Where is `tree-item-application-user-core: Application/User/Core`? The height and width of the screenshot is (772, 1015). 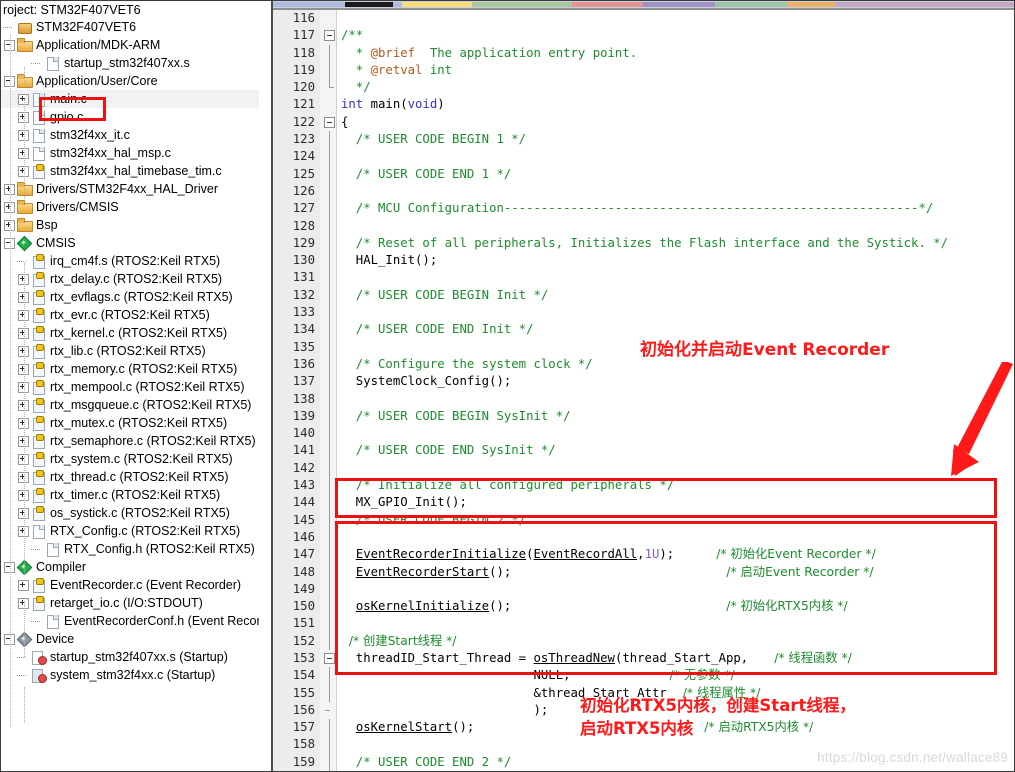
tree-item-application-user-core: Application/User/Core is located at coordinates (135, 81).